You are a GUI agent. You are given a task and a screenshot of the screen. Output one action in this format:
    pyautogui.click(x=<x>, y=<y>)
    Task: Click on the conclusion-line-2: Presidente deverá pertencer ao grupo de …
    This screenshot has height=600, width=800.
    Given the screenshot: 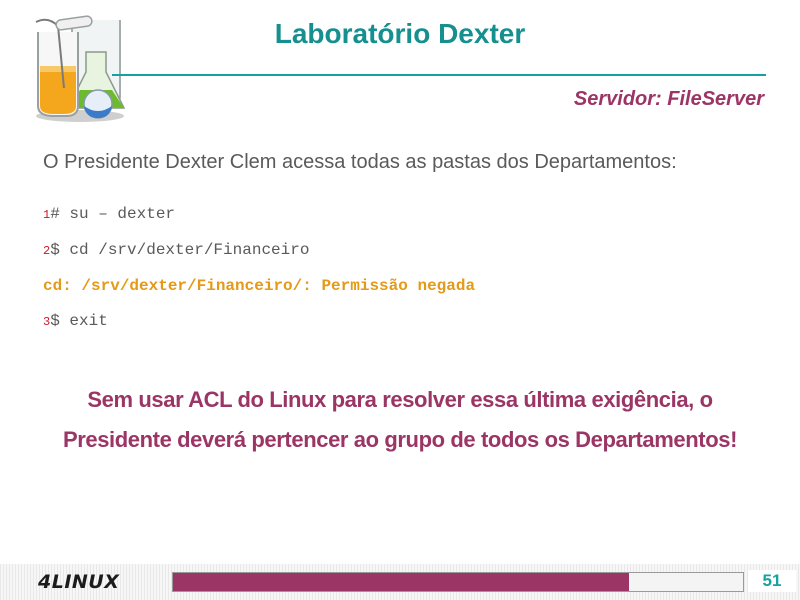 What is the action you would take?
    pyautogui.click(x=400, y=439)
    